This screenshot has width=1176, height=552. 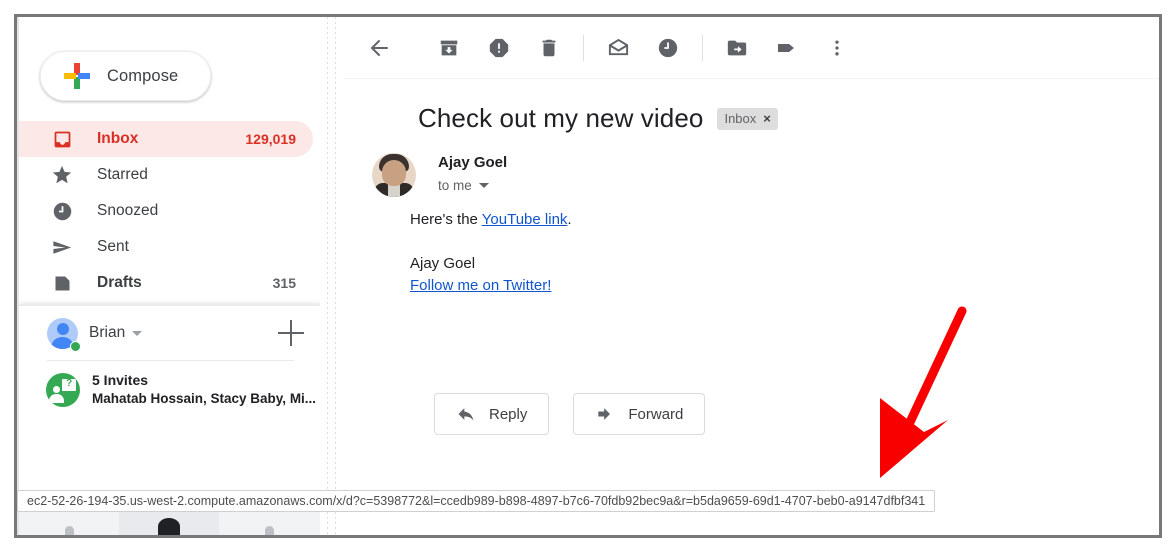 What do you see at coordinates (75, 346) in the screenshot?
I see `online-status-dot` at bounding box center [75, 346].